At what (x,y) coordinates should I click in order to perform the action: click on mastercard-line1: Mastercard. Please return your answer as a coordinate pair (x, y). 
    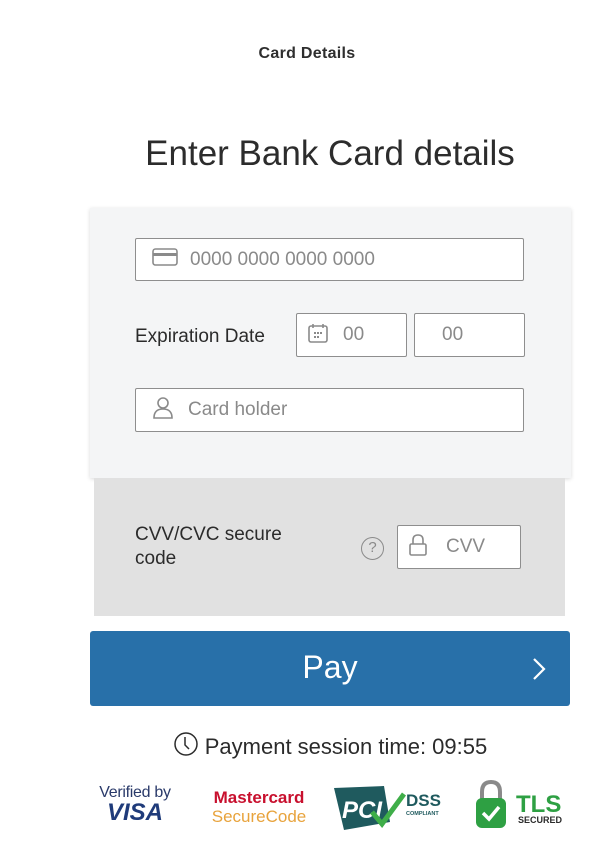
    Looking at the image, I should click on (259, 797).